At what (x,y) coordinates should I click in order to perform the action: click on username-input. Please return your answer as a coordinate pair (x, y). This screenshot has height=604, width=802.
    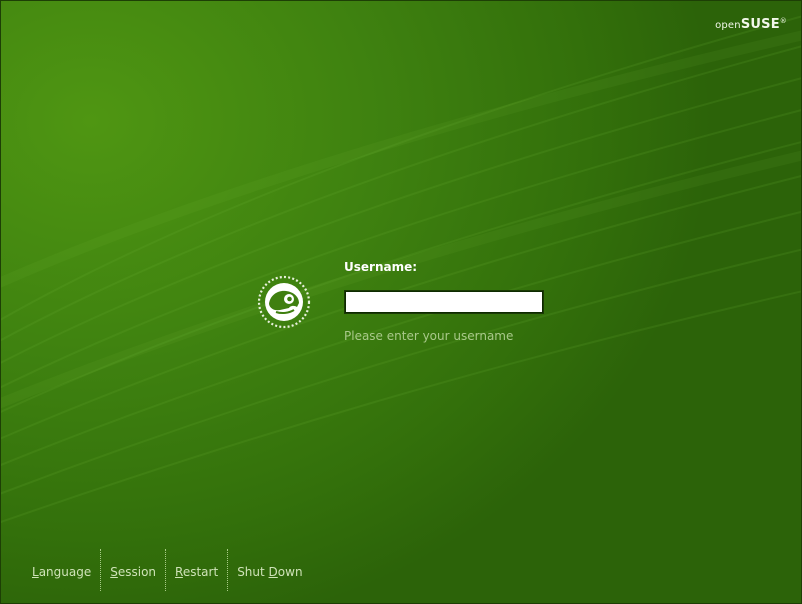
    Looking at the image, I should click on (444, 302).